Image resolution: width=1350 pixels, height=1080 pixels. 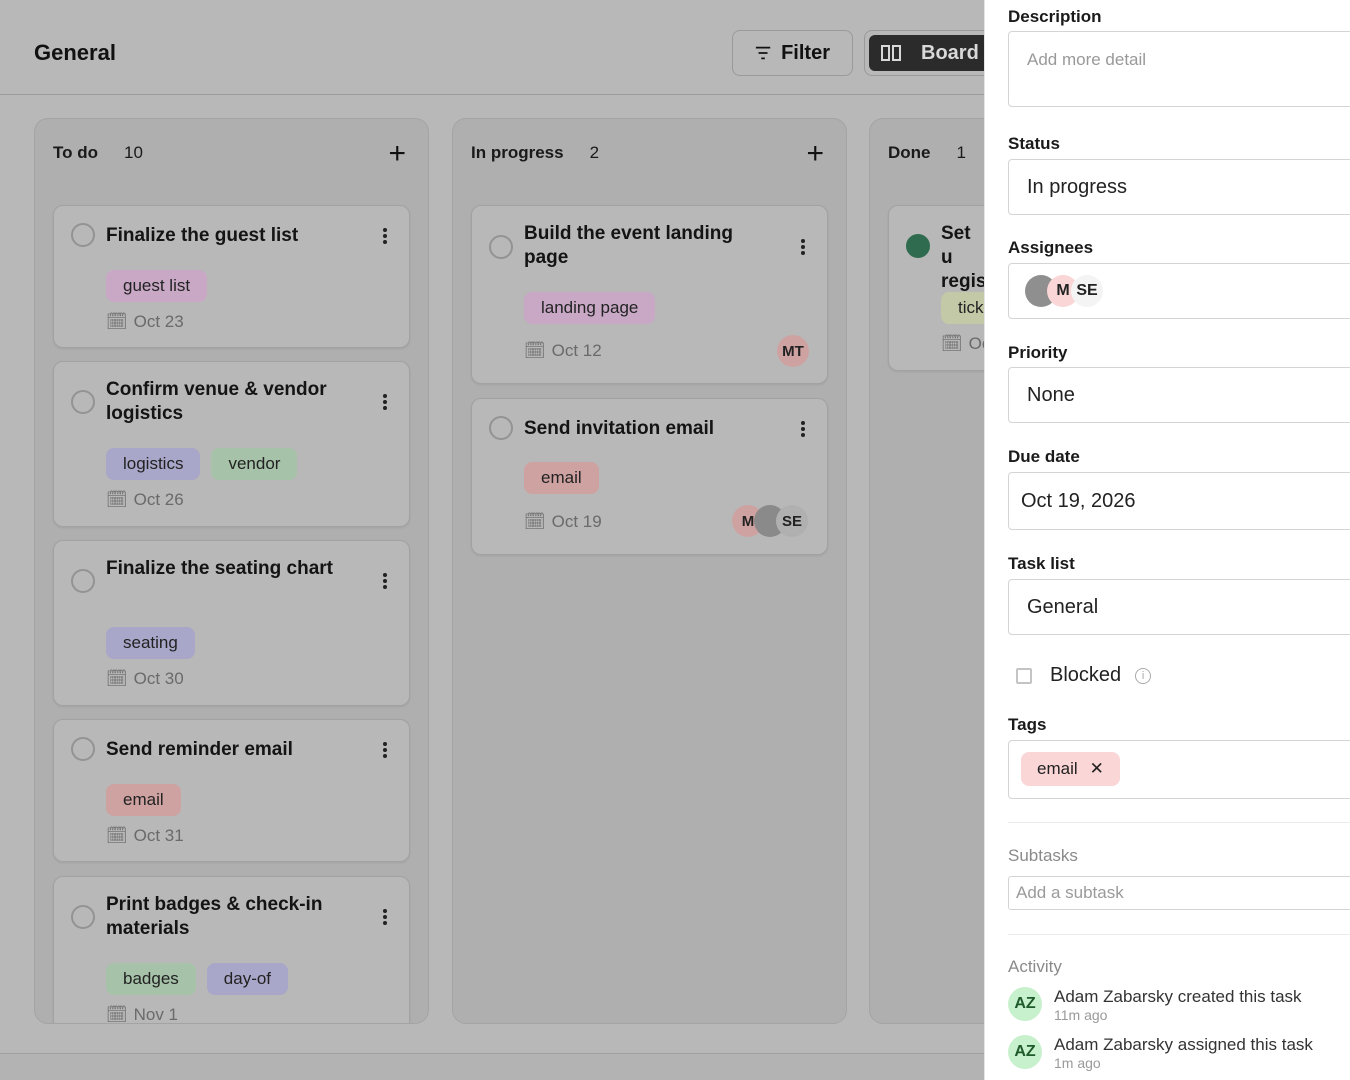 What do you see at coordinates (576, 350) in the screenshot?
I see `due-date: Oct 12` at bounding box center [576, 350].